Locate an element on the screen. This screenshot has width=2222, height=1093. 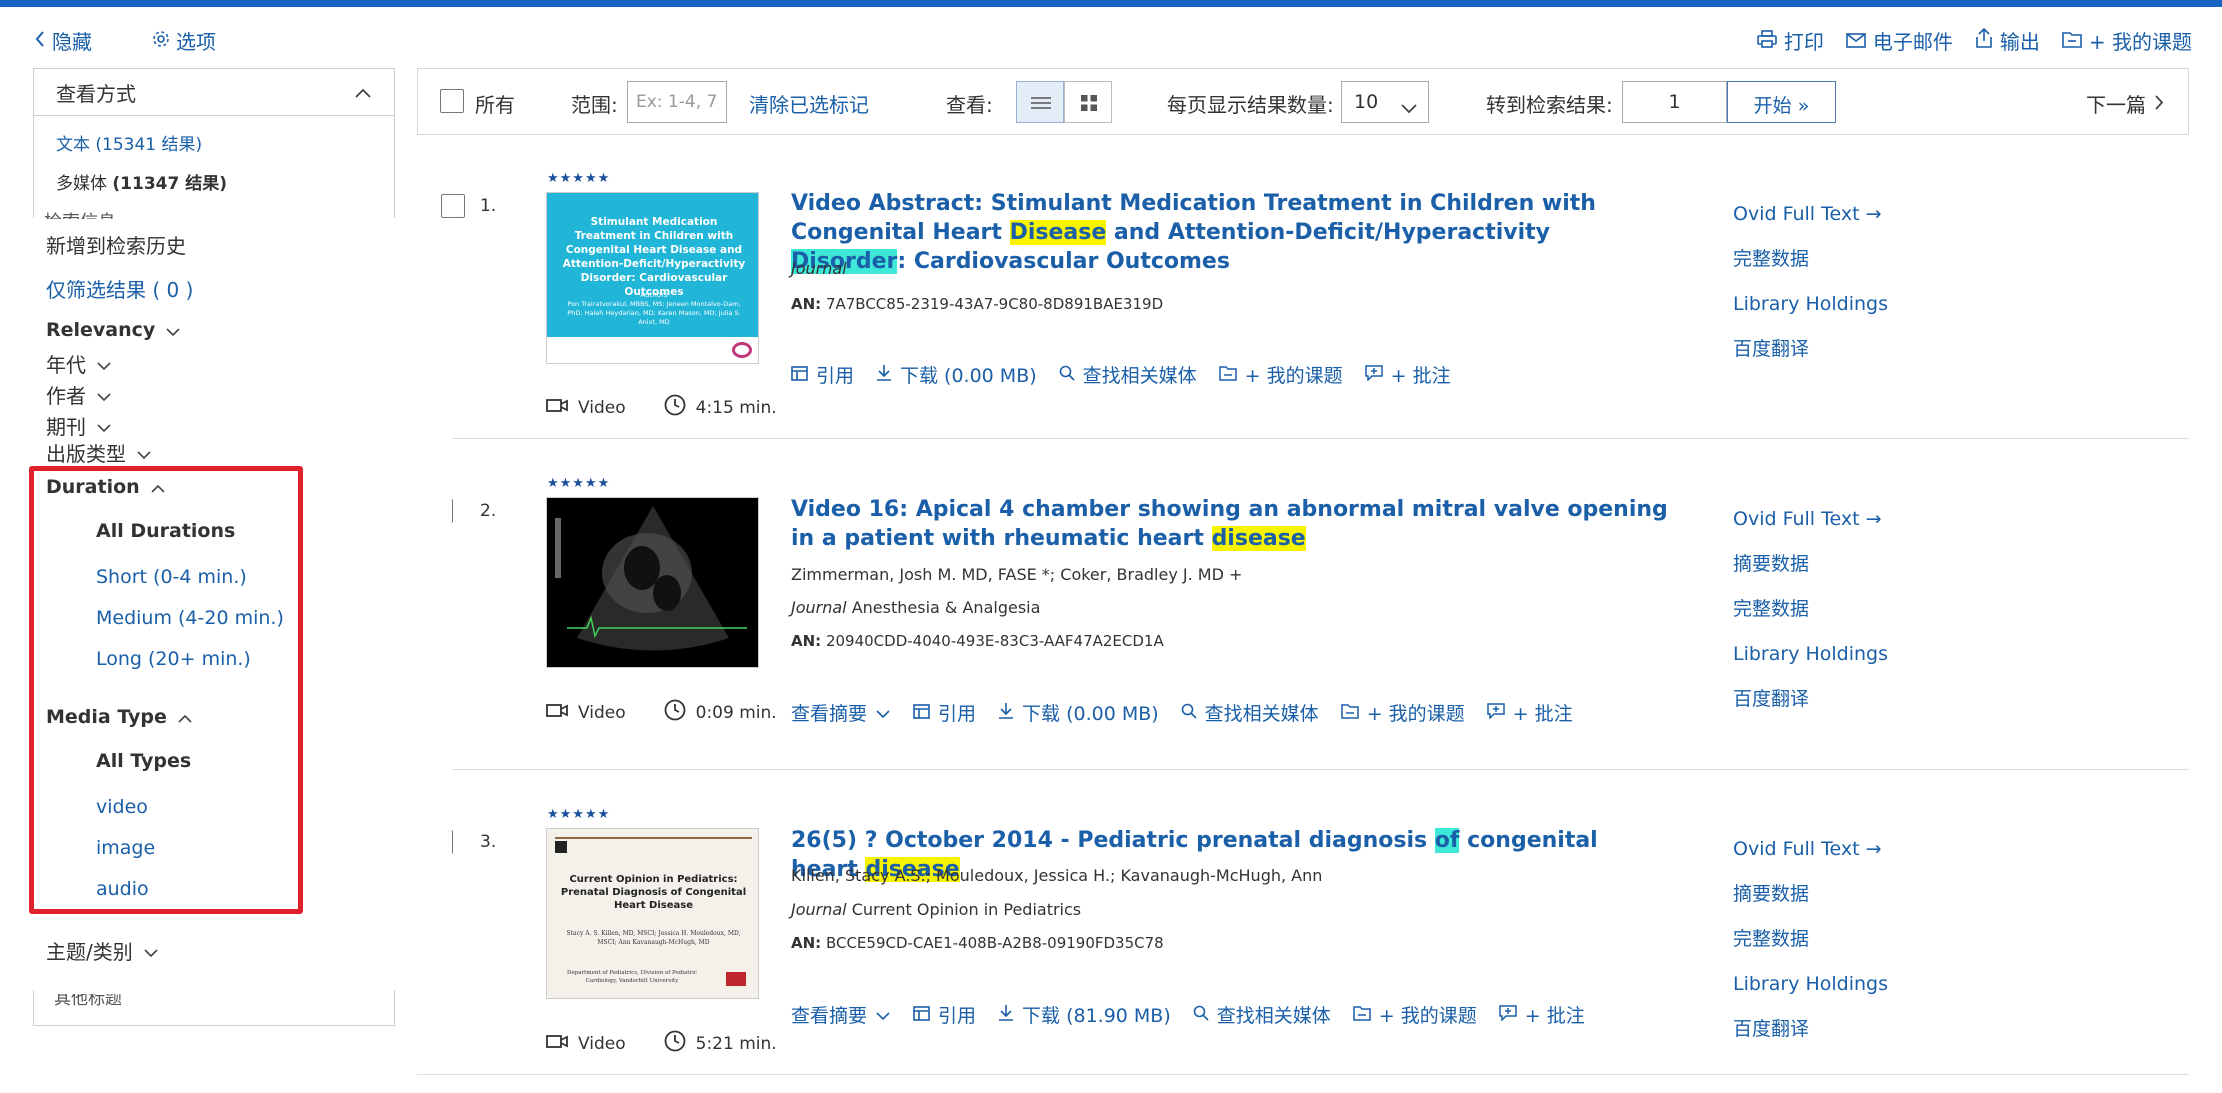
next-link: 下一篇 is located at coordinates (2125, 103).